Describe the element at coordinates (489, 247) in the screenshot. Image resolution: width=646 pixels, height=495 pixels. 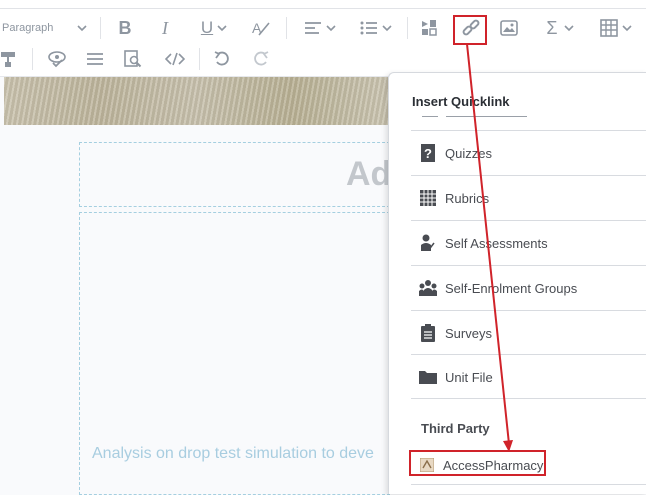
I see `annotation-arrow` at that location.